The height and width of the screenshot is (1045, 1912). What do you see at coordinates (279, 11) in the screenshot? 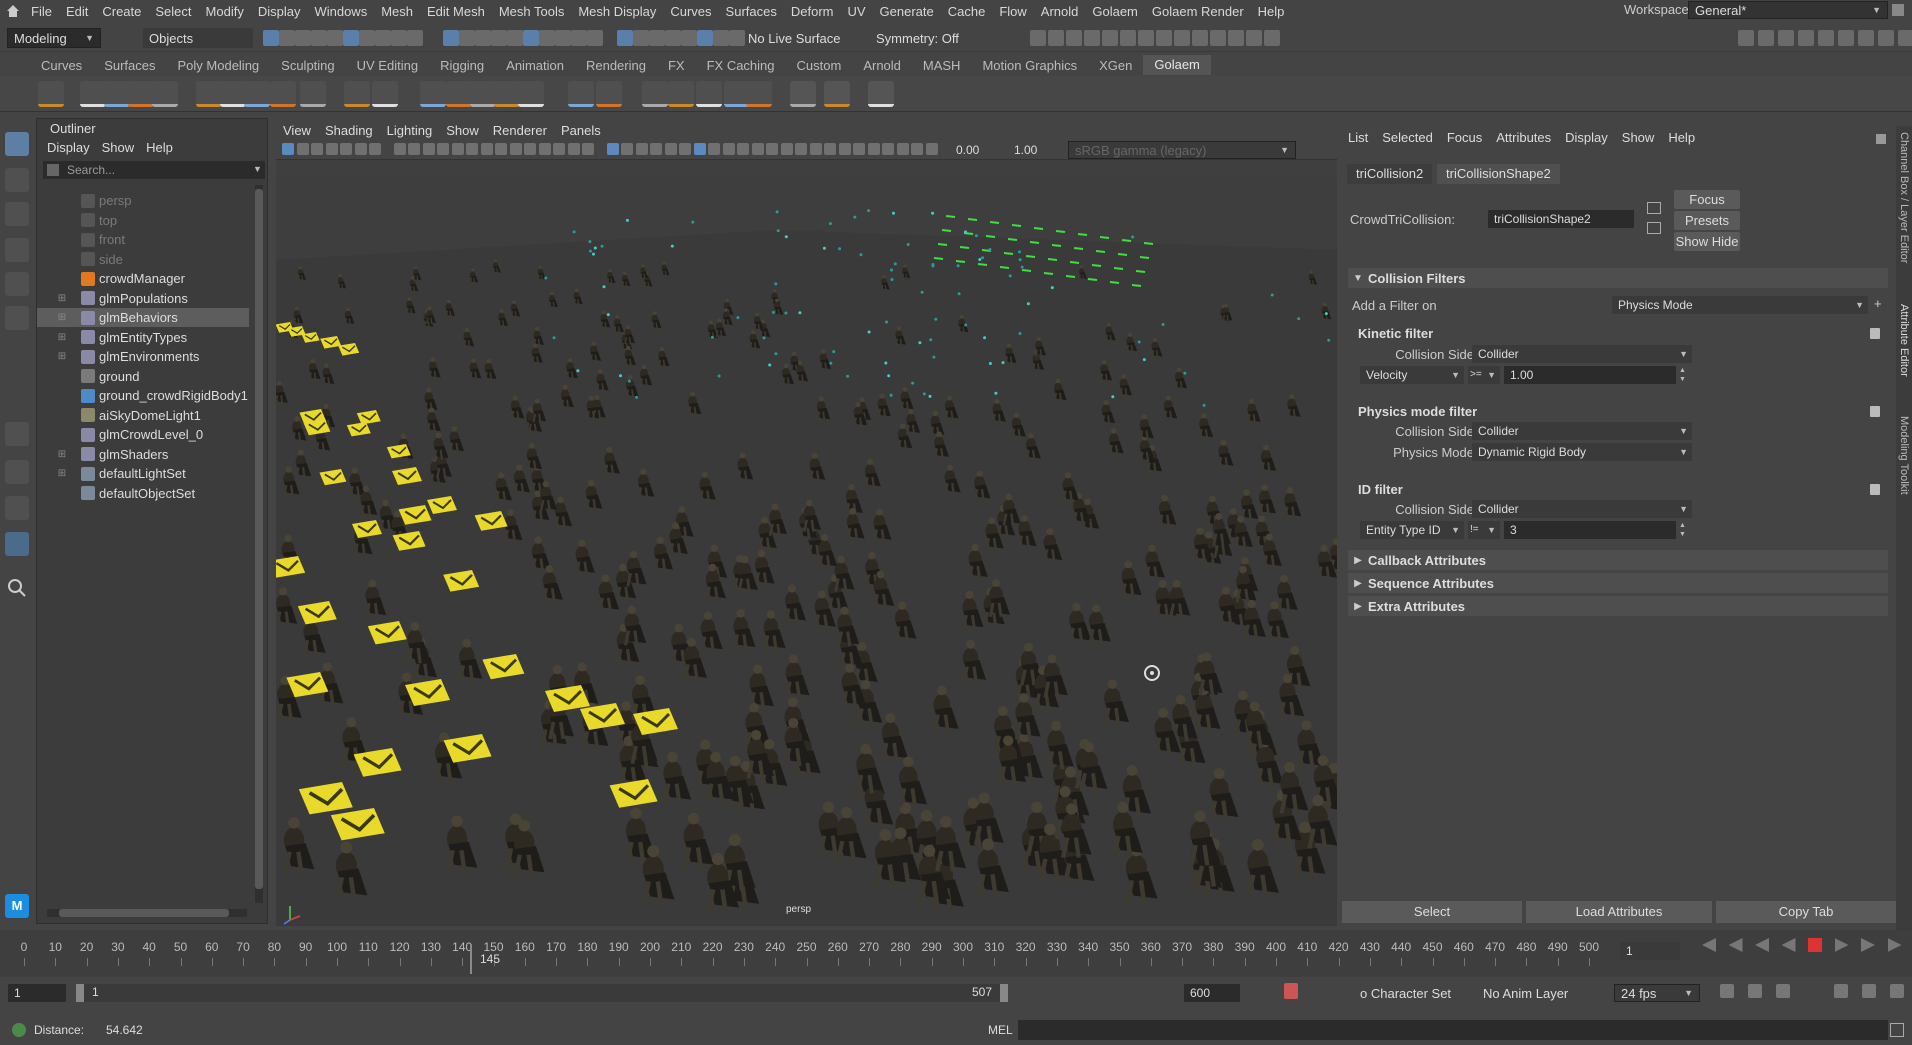
I see `menu-display: Display` at bounding box center [279, 11].